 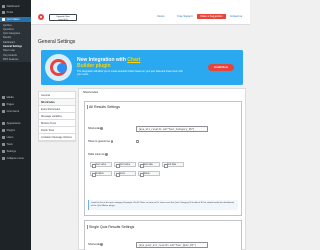 What do you see at coordinates (103, 107) in the screenshot?
I see `all-results-title: All Results Settings` at bounding box center [103, 107].